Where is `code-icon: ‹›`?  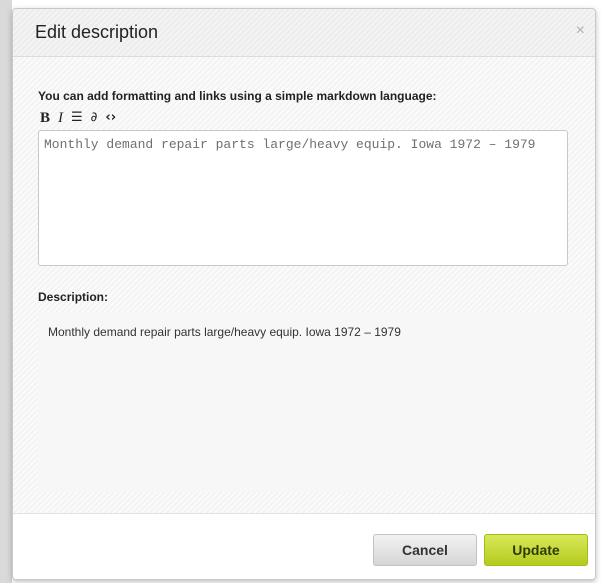
code-icon: ‹› is located at coordinates (110, 118).